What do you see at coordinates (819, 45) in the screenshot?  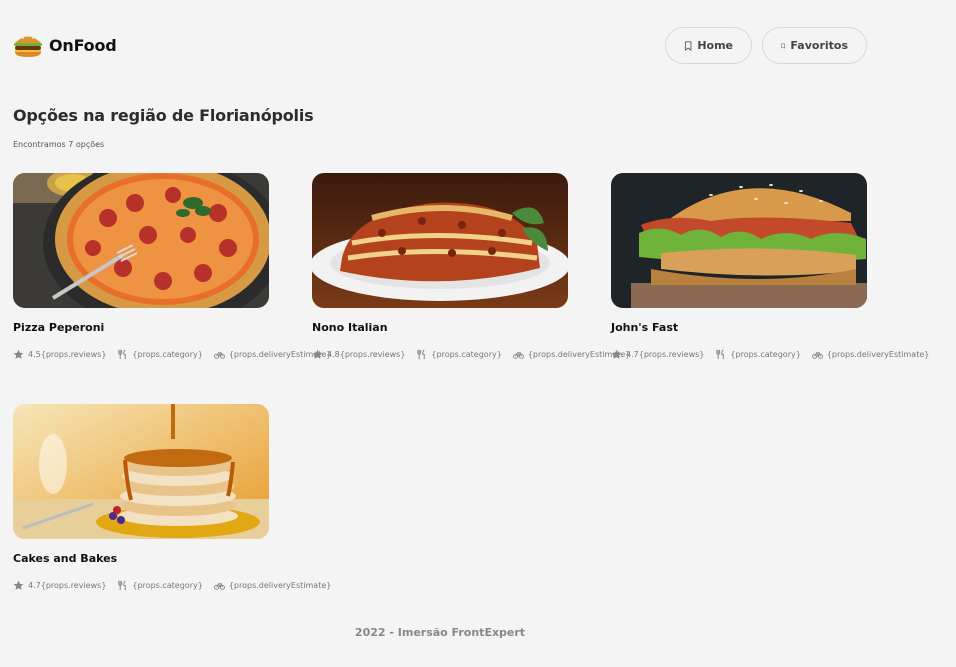 I see `favorites-label: Favoritos` at bounding box center [819, 45].